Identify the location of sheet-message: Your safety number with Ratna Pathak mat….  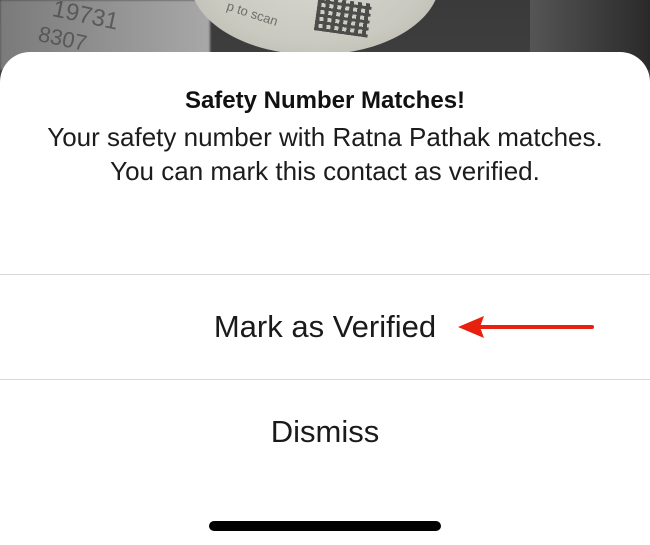
(325, 154).